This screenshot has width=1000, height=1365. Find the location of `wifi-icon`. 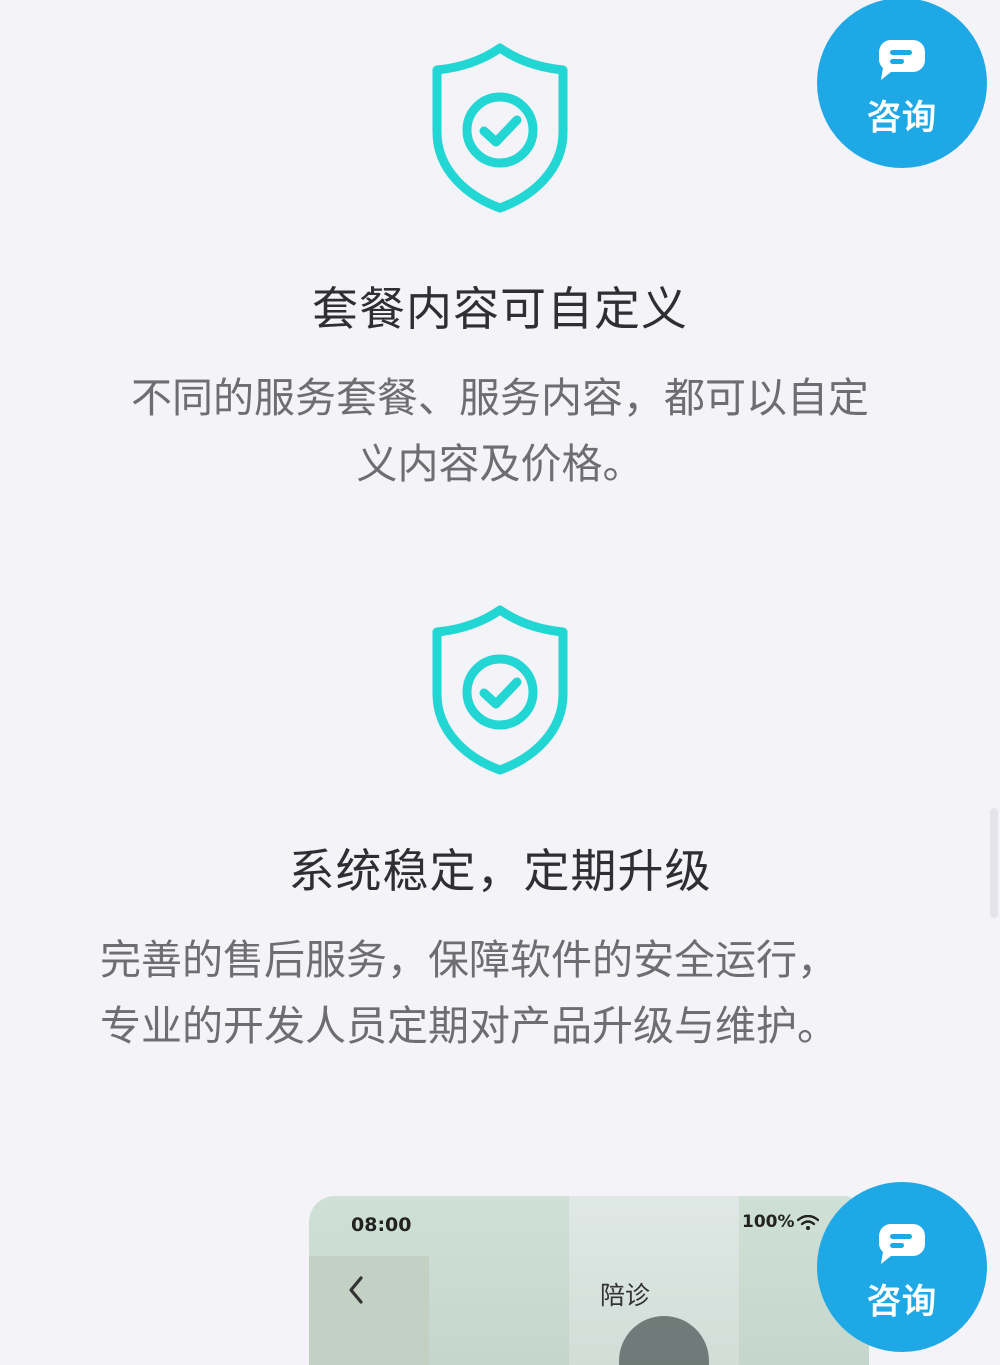

wifi-icon is located at coordinates (808, 1222).